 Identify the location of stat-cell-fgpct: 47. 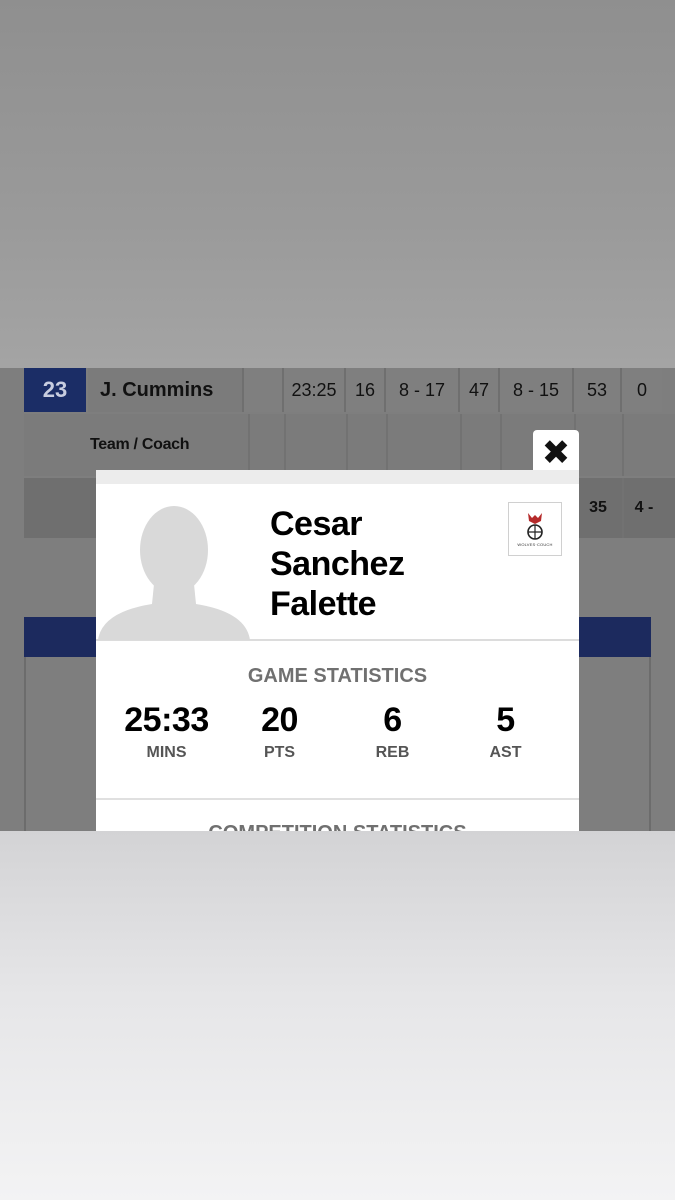
(480, 390).